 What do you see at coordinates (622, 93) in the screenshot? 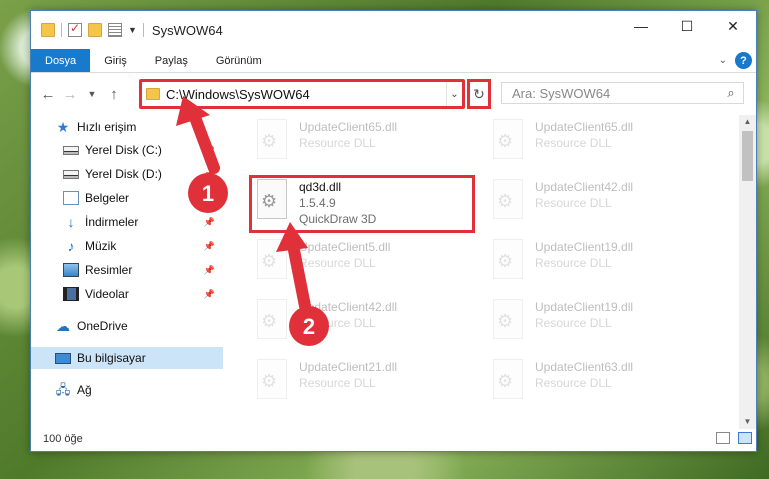
I see `search-input: Ara: SysWOW64 ⌕` at bounding box center [622, 93].